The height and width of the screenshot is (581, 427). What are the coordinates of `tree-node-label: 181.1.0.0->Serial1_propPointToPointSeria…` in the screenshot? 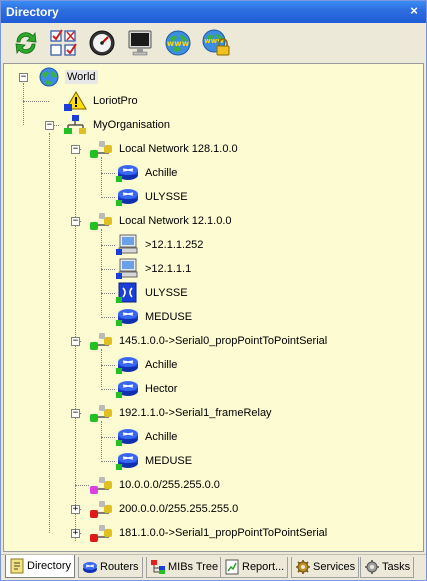 It's located at (223, 533).